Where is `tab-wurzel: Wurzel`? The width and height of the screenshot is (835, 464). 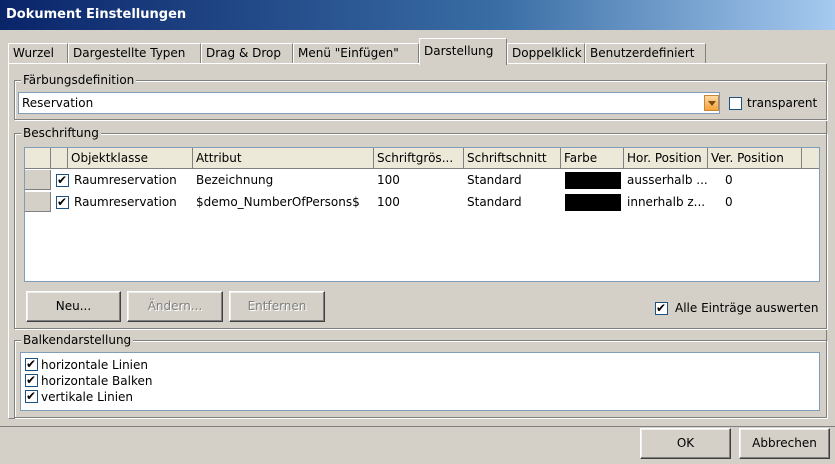
tab-wurzel: Wurzel is located at coordinates (38, 53).